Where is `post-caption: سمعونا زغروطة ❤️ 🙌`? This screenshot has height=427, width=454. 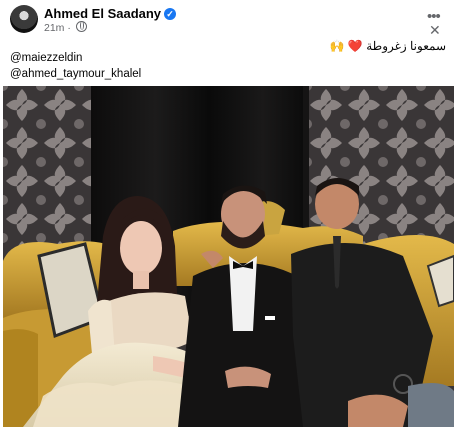
post-caption: سمعونا زغروطة ❤️ 🙌 is located at coordinates (388, 46).